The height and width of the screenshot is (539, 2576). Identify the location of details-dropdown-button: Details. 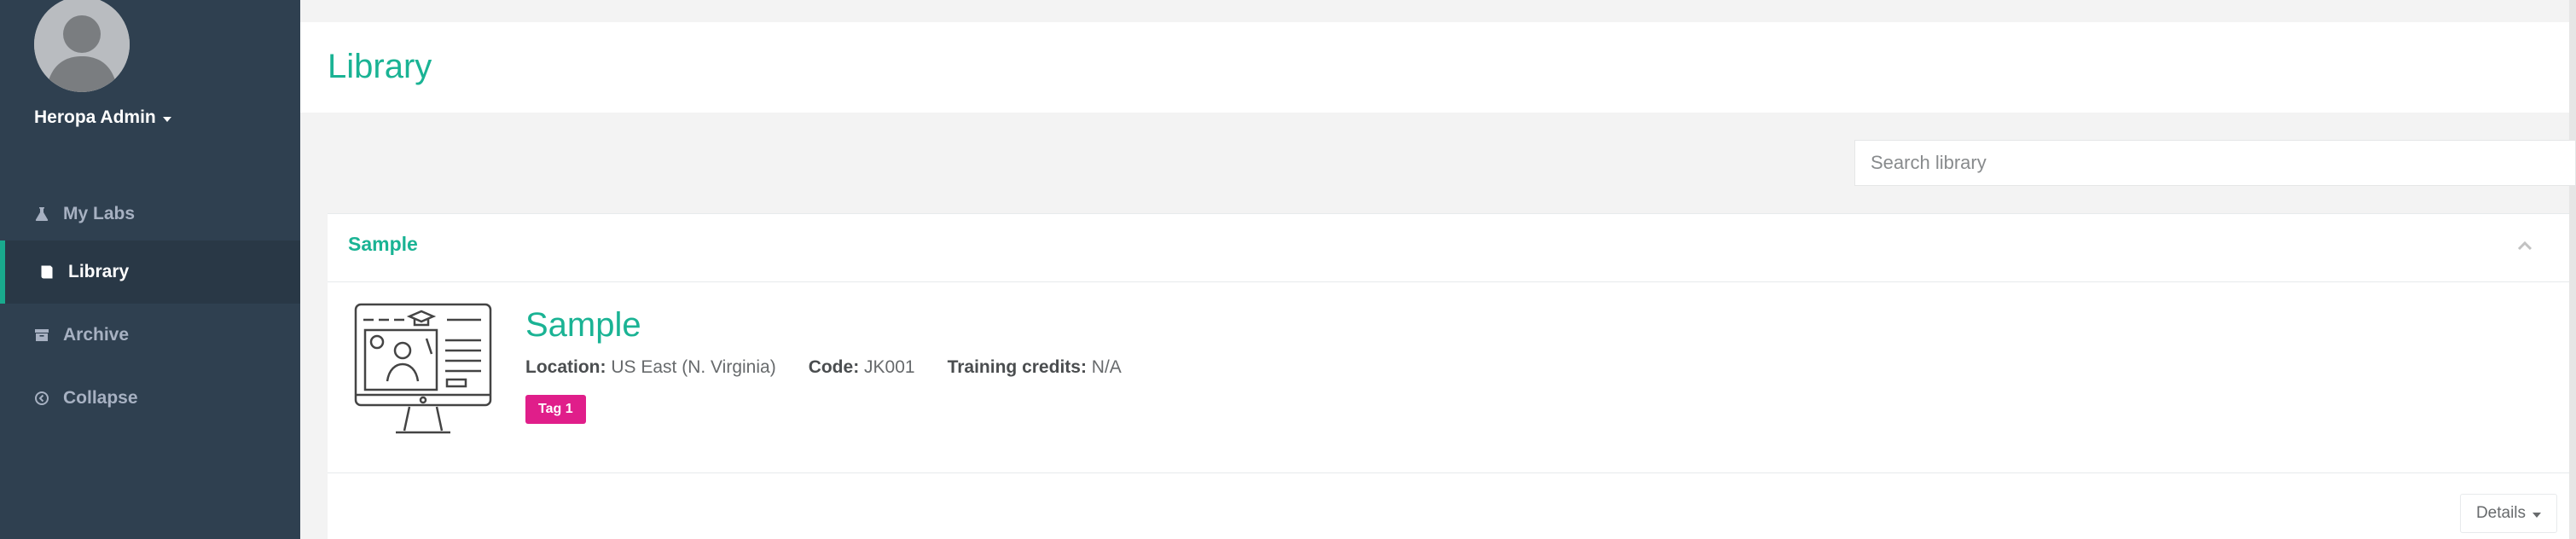
(2508, 513).